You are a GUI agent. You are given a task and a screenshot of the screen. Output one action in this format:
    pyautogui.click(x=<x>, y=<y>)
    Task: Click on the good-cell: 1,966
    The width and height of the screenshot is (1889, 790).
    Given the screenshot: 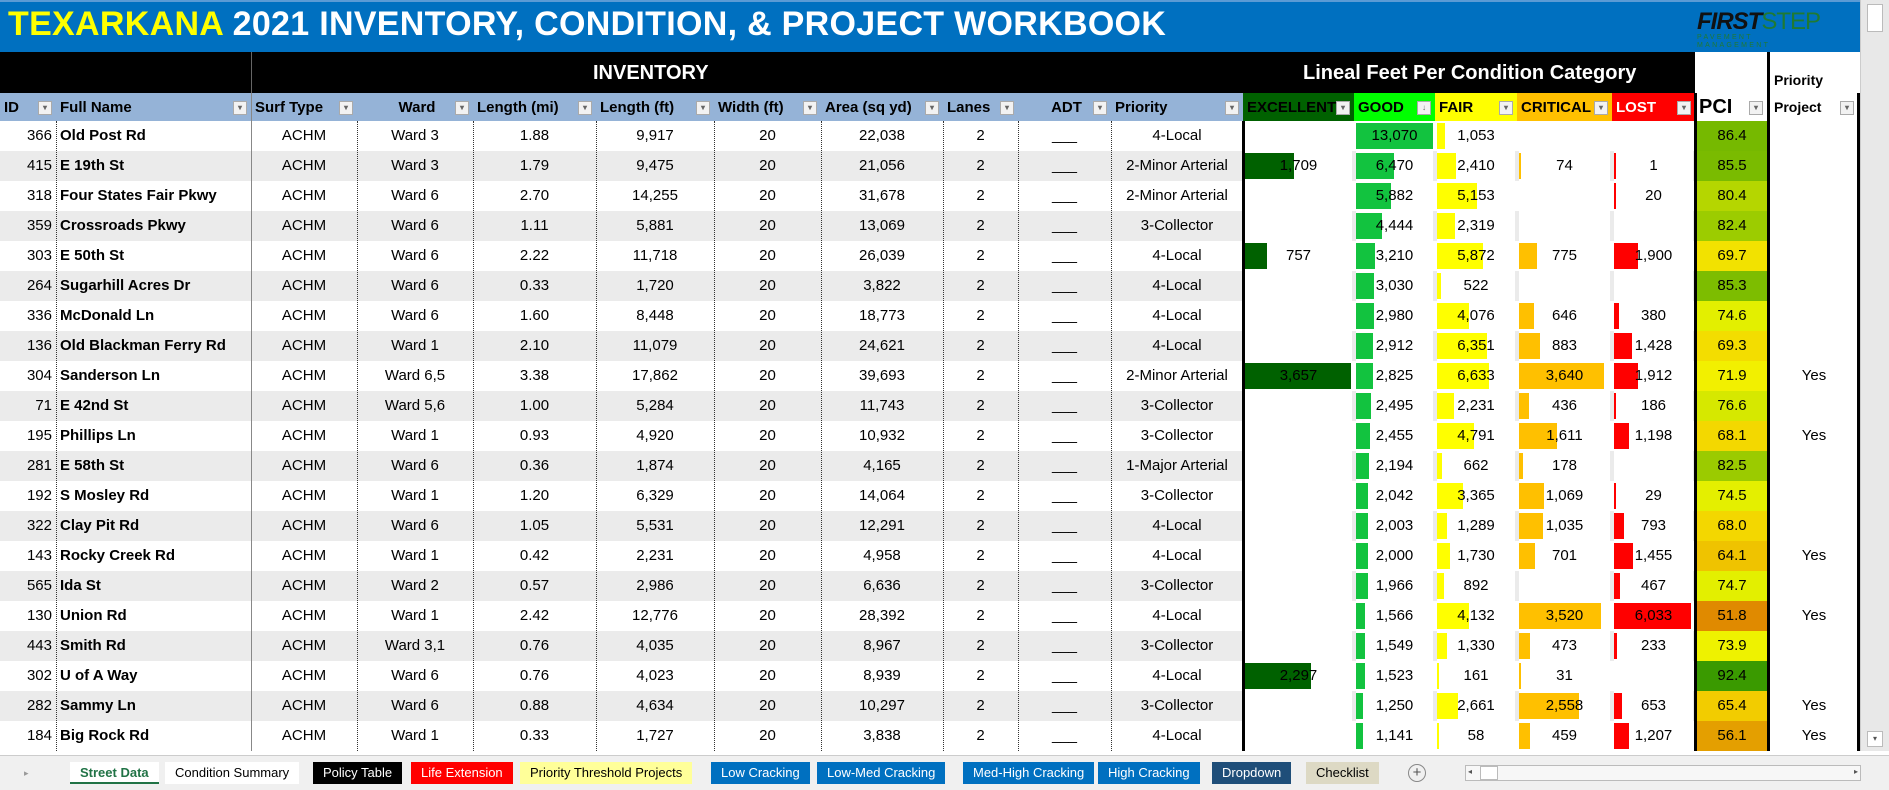 What is the action you would take?
    pyautogui.click(x=1394, y=586)
    